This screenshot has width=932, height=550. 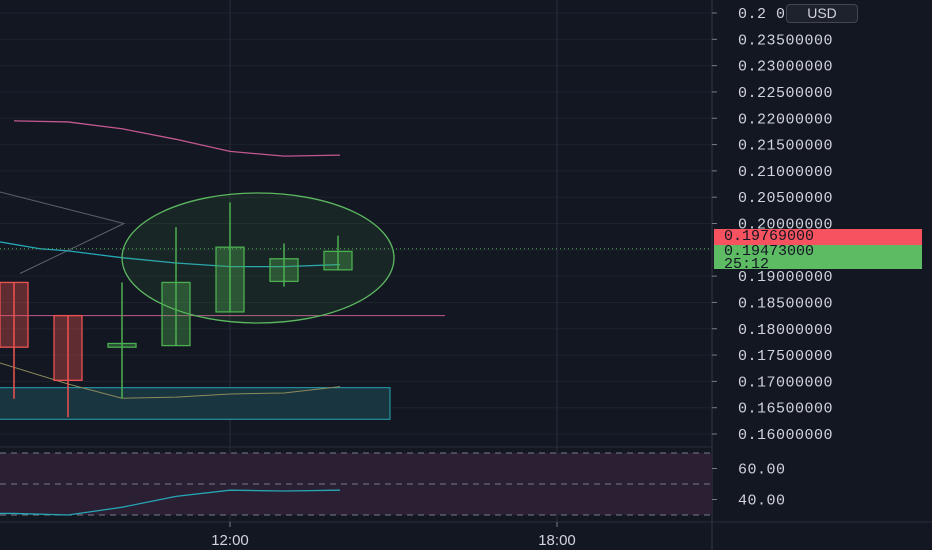 What do you see at coordinates (63, 232) in the screenshot?
I see `triangle-drawing` at bounding box center [63, 232].